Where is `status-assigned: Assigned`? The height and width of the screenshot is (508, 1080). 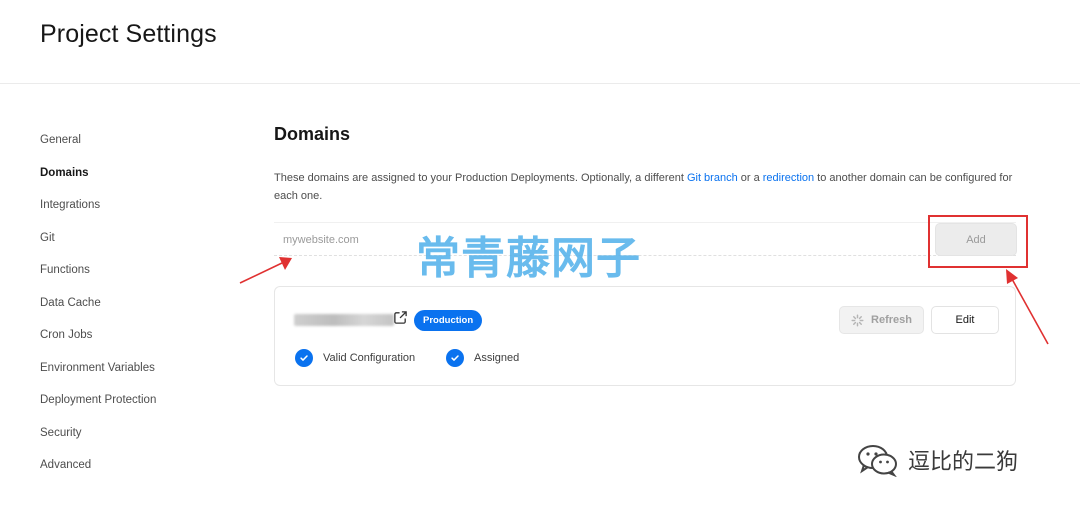 status-assigned: Assigned is located at coordinates (482, 358).